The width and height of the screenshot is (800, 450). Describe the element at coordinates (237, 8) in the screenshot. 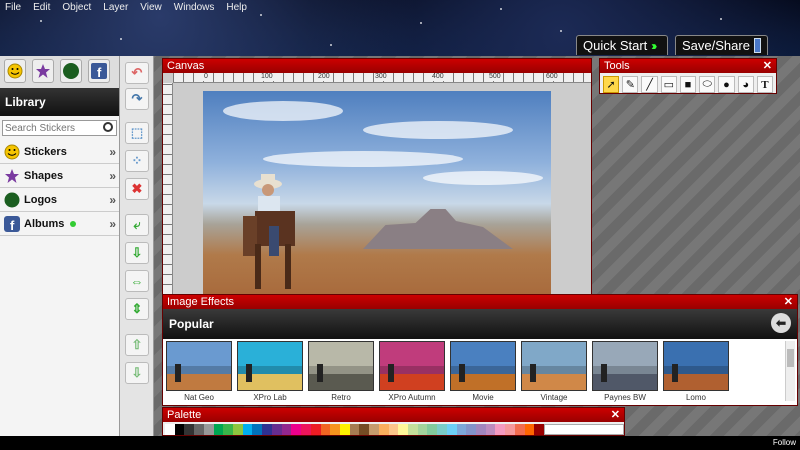

I see `menu-help: Help` at that location.